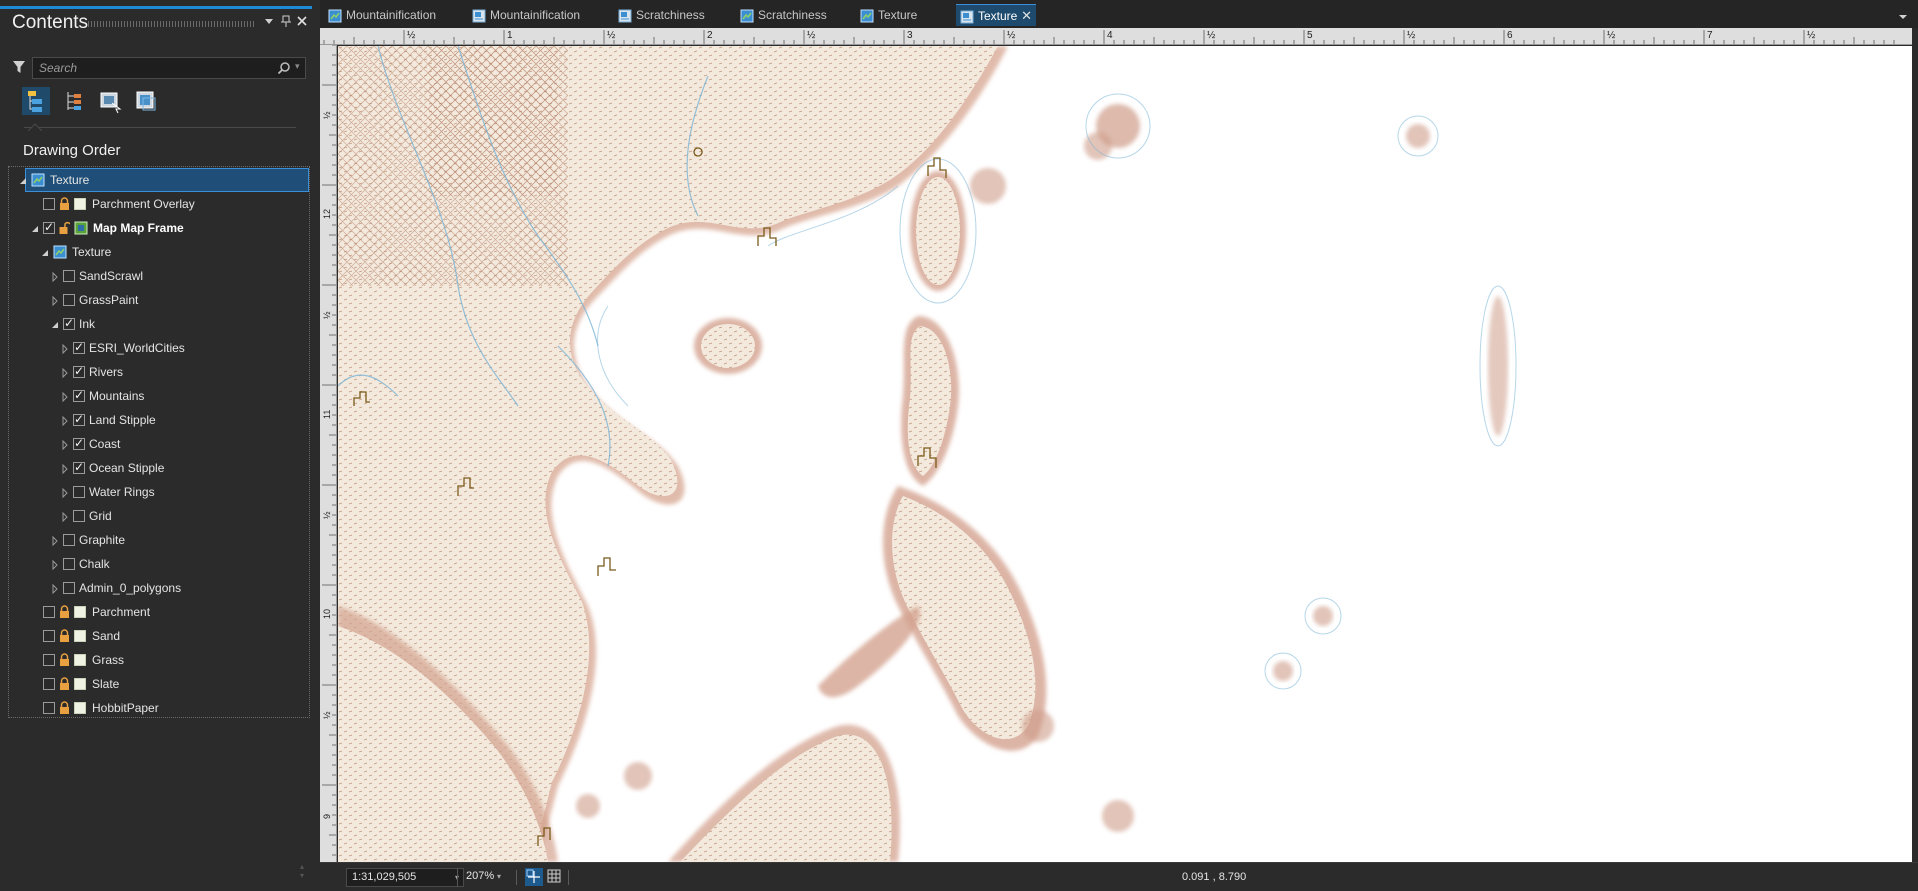  Describe the element at coordinates (159, 396) in the screenshot. I see `layer-row: Mountains` at that location.